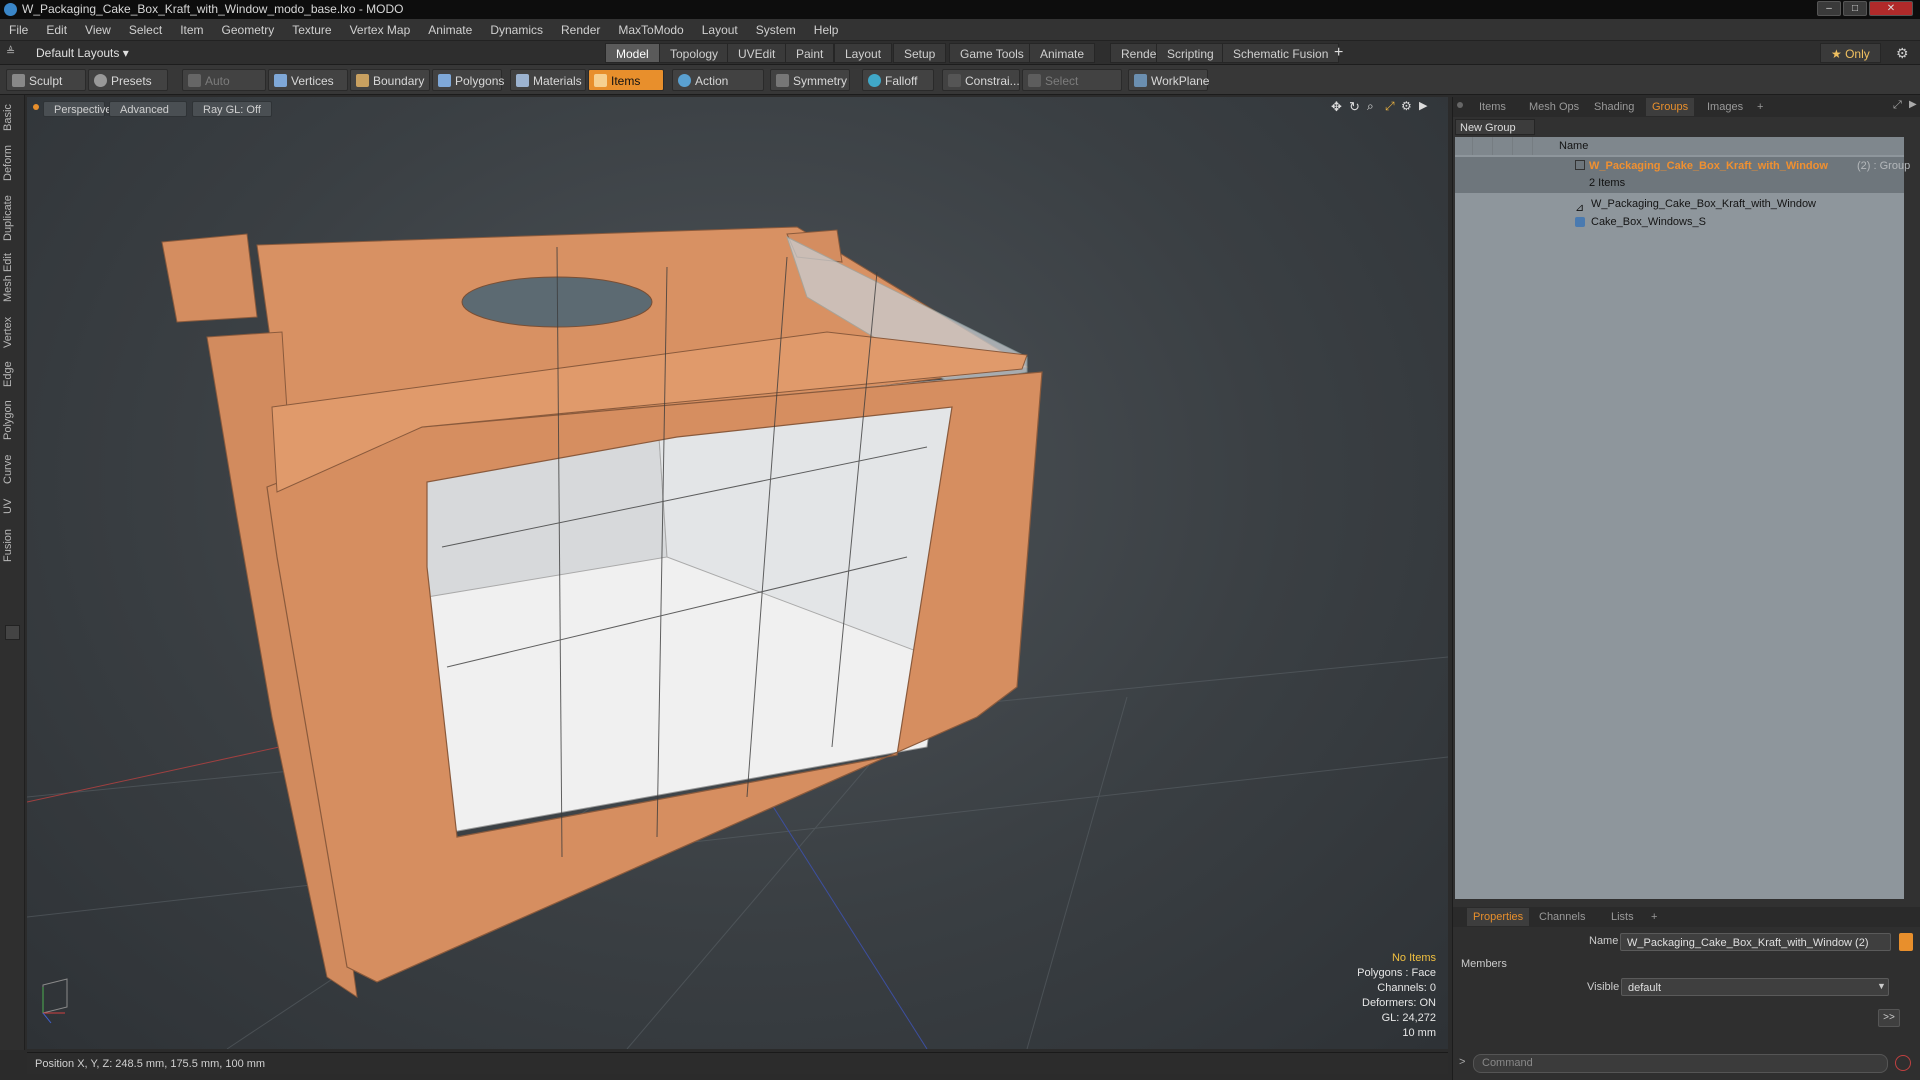 This screenshot has width=1920, height=1080. Describe the element at coordinates (1354, 107) in the screenshot. I see `rotate-icon: ↻` at that location.